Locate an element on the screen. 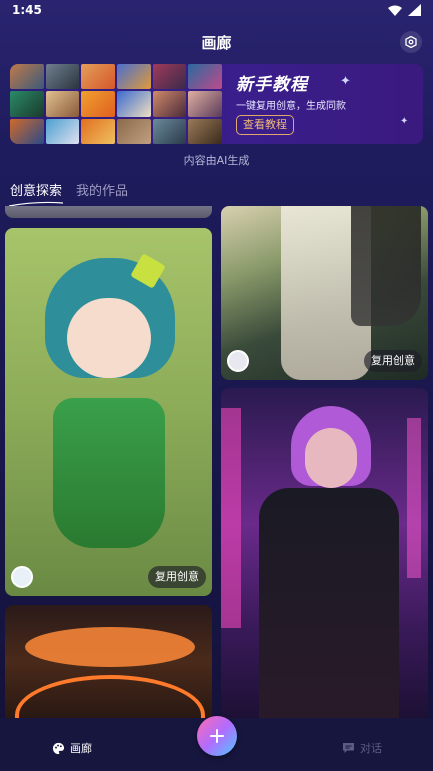 This screenshot has width=433, height=771. hexagon-settings-icon is located at coordinates (411, 42).